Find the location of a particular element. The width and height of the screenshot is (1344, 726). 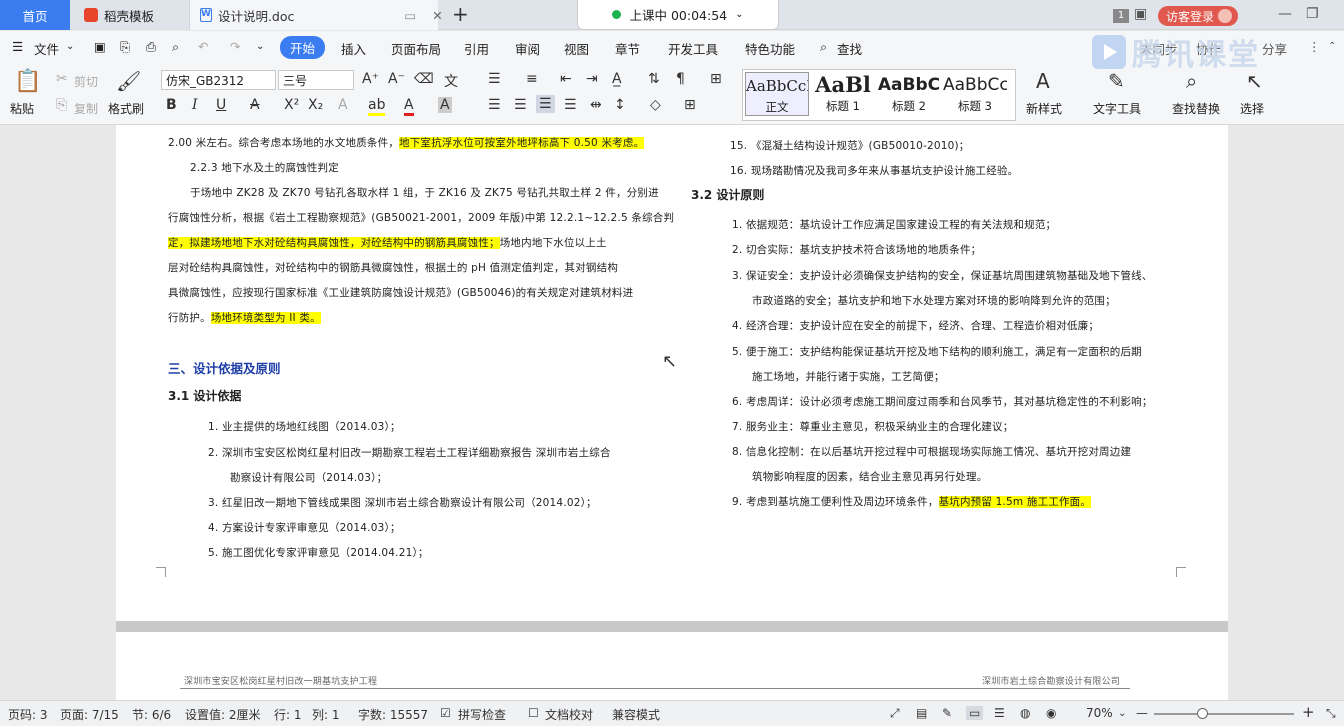

strikethrough-icon: A is located at coordinates (255, 105).